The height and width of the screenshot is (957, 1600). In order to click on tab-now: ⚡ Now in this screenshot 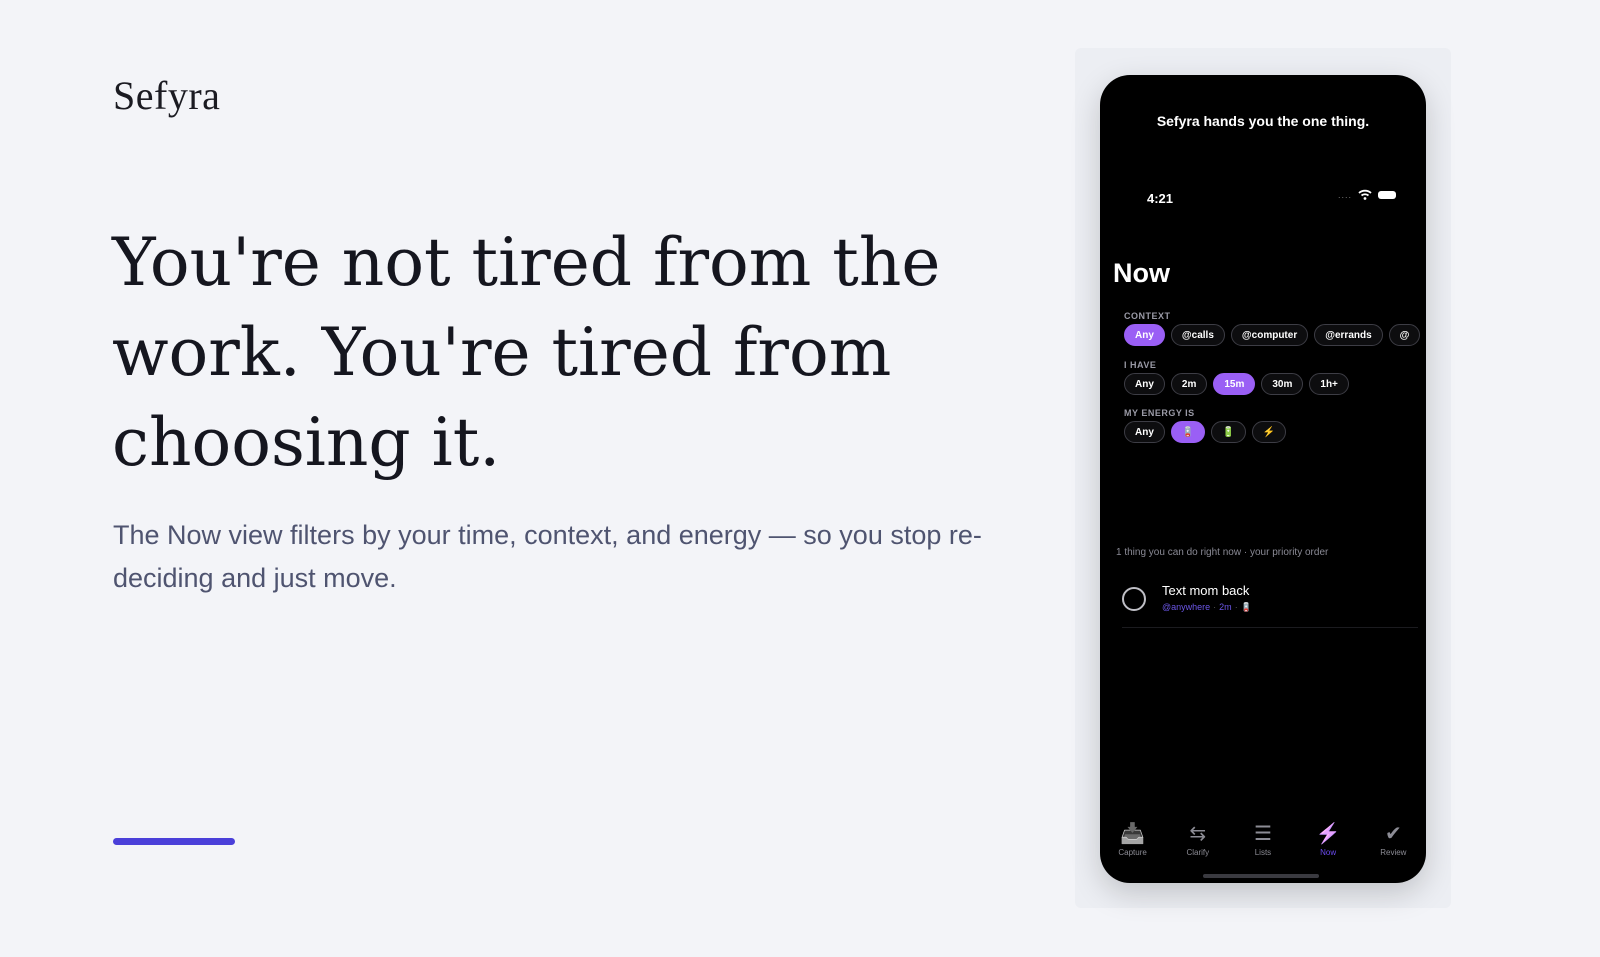, I will do `click(1328, 840)`.